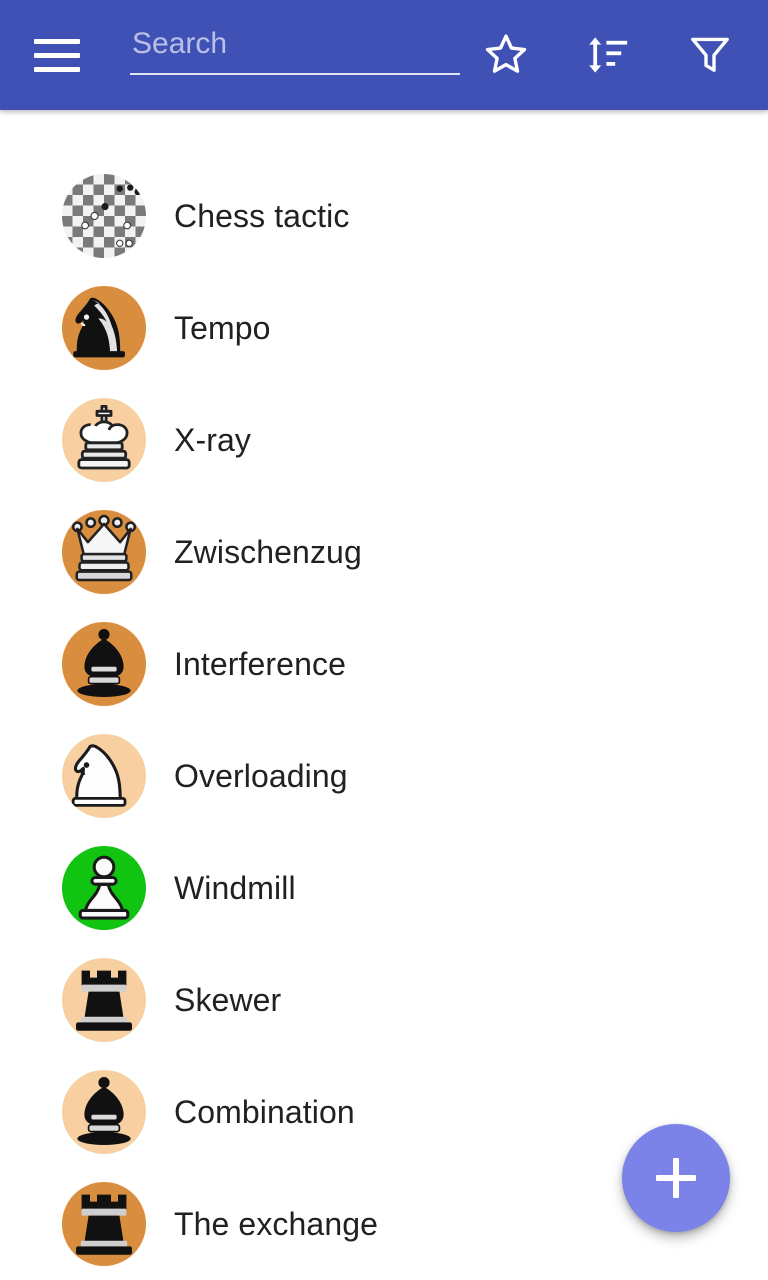 The image size is (768, 1280). I want to click on list-item: Interference, so click(384, 664).